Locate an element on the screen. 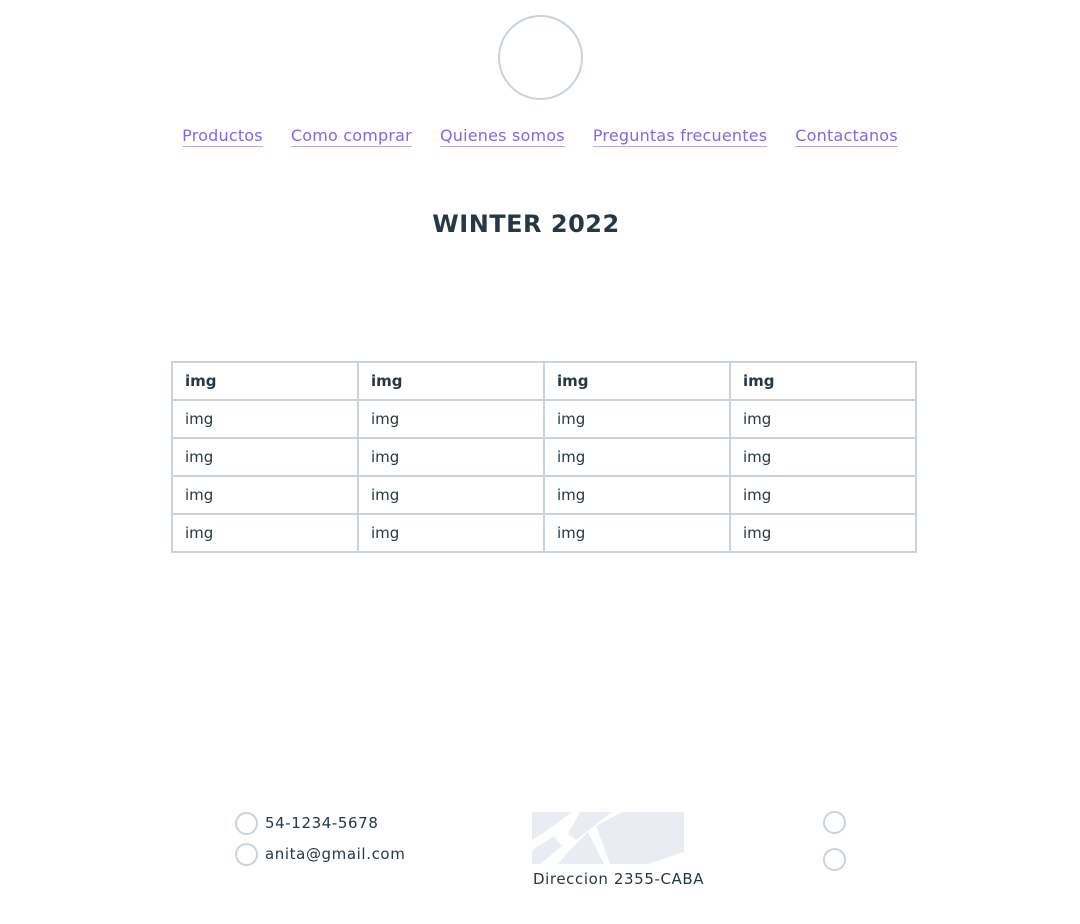 This screenshot has width=1080, height=924. email-icon is located at coordinates (246, 854).